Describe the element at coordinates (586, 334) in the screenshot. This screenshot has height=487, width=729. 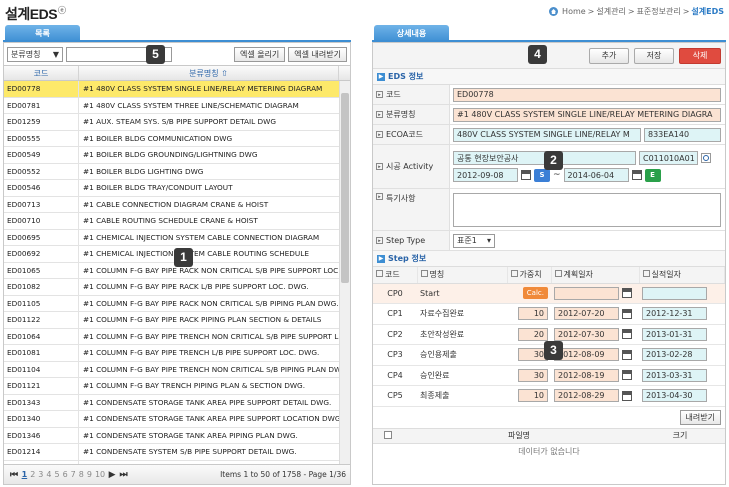
I see `plan-date-field: 2012-07-30` at that location.